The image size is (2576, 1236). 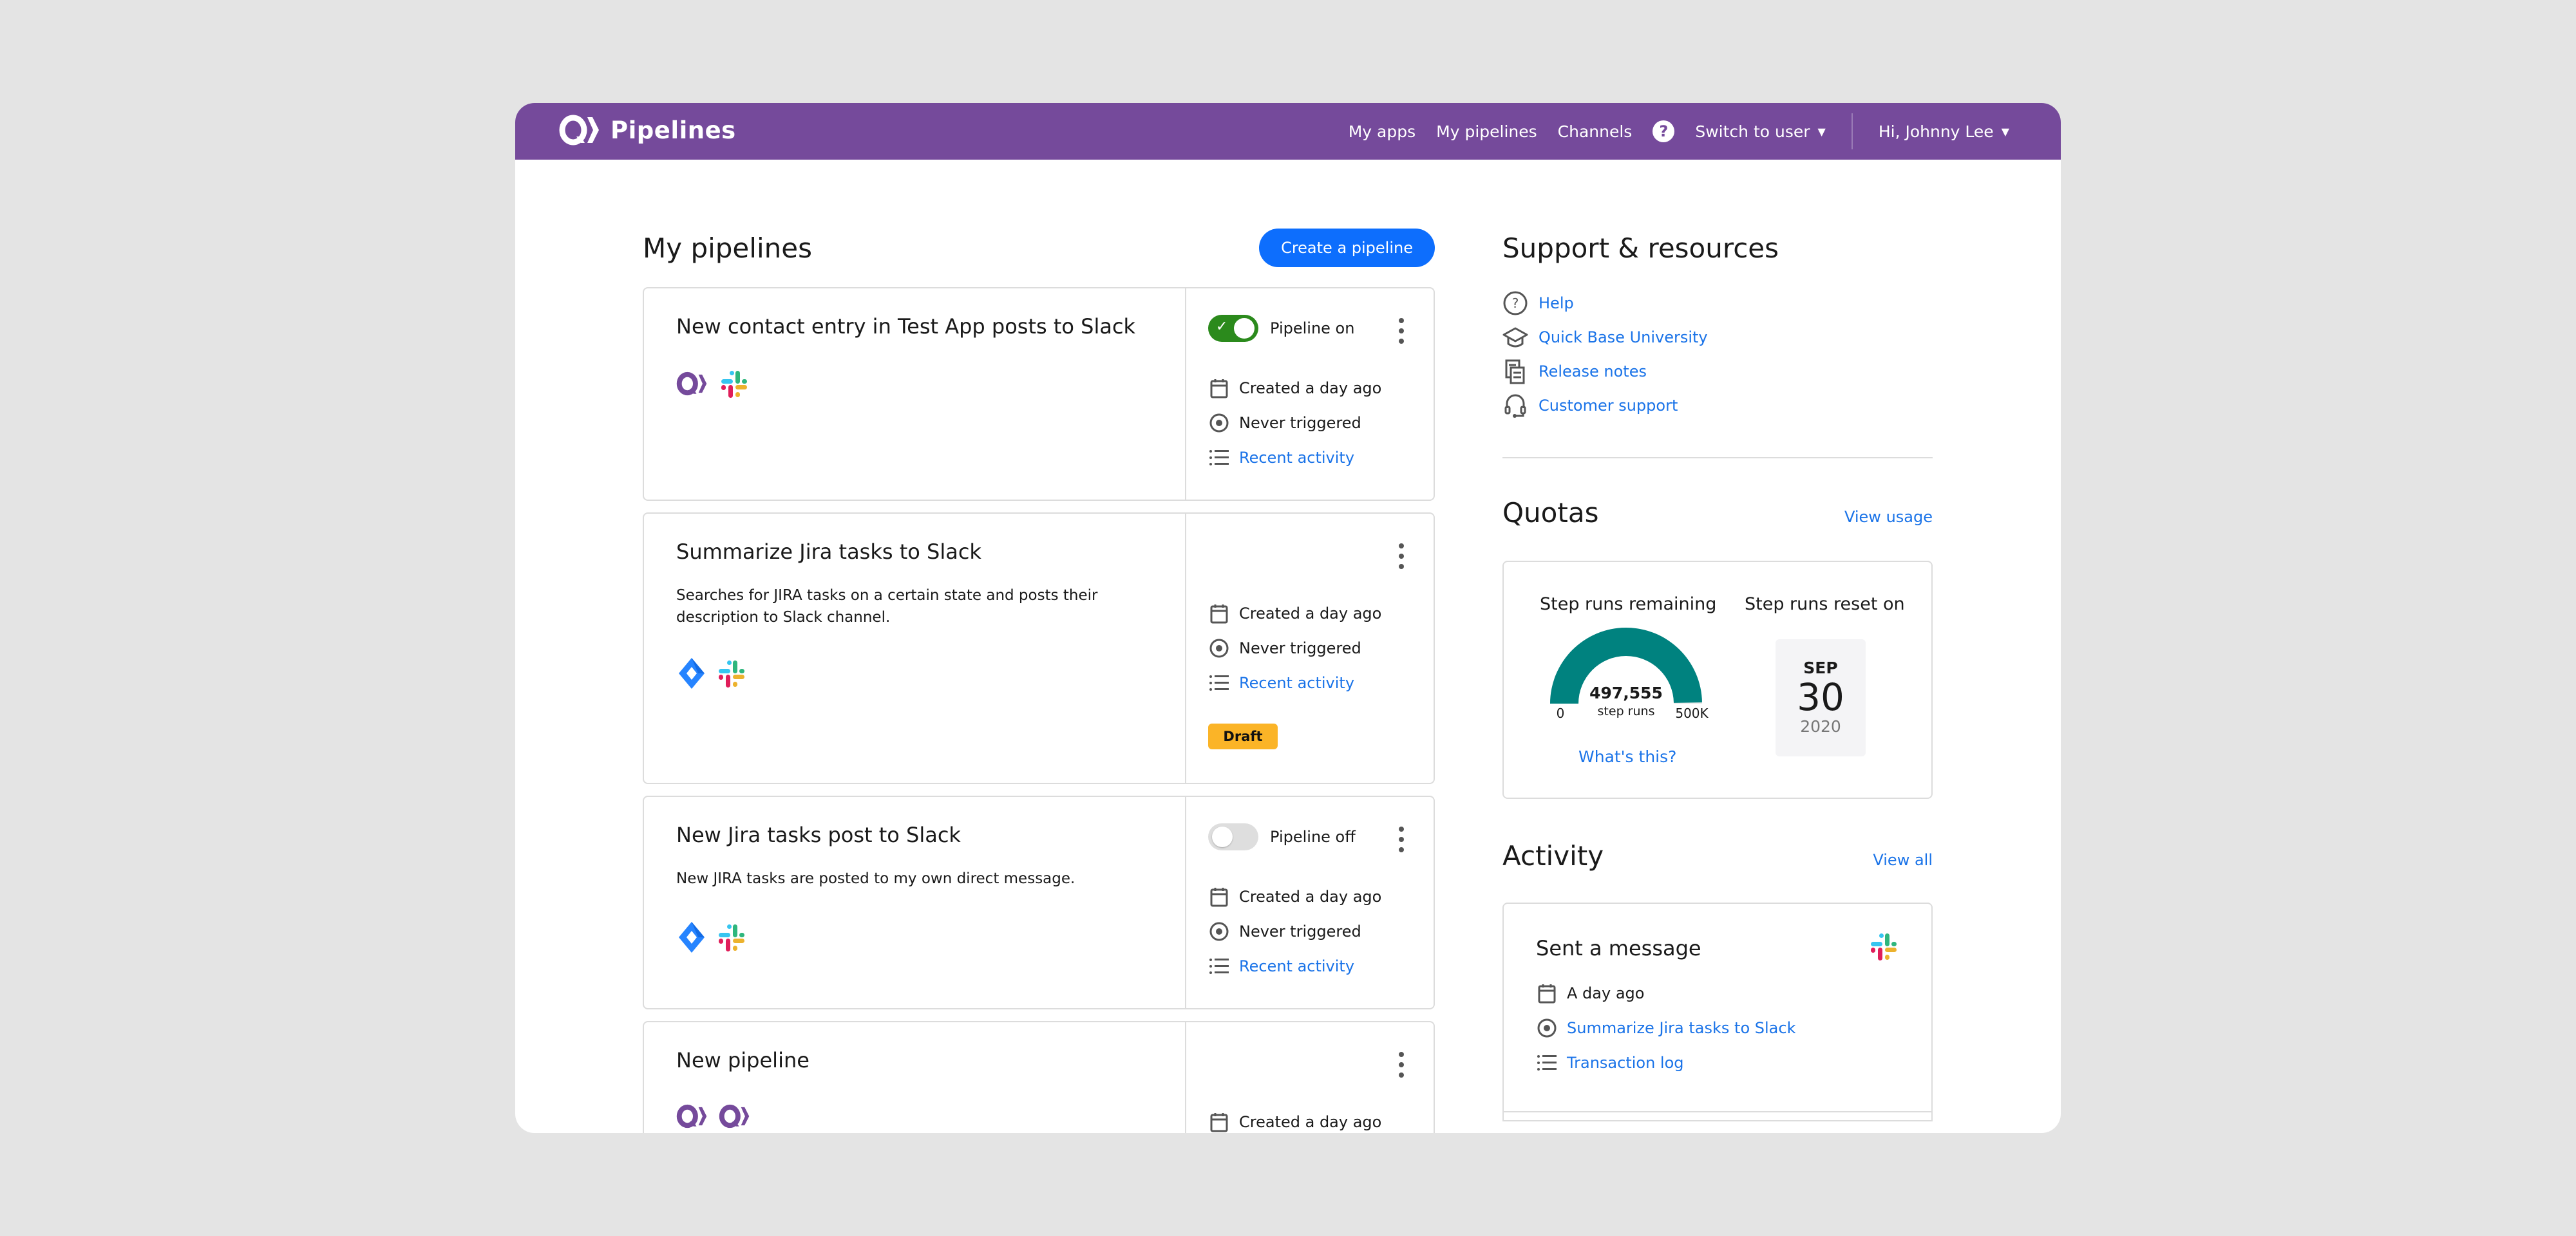 I want to click on create-pipeline-button: Create a pipeline, so click(x=1347, y=248).